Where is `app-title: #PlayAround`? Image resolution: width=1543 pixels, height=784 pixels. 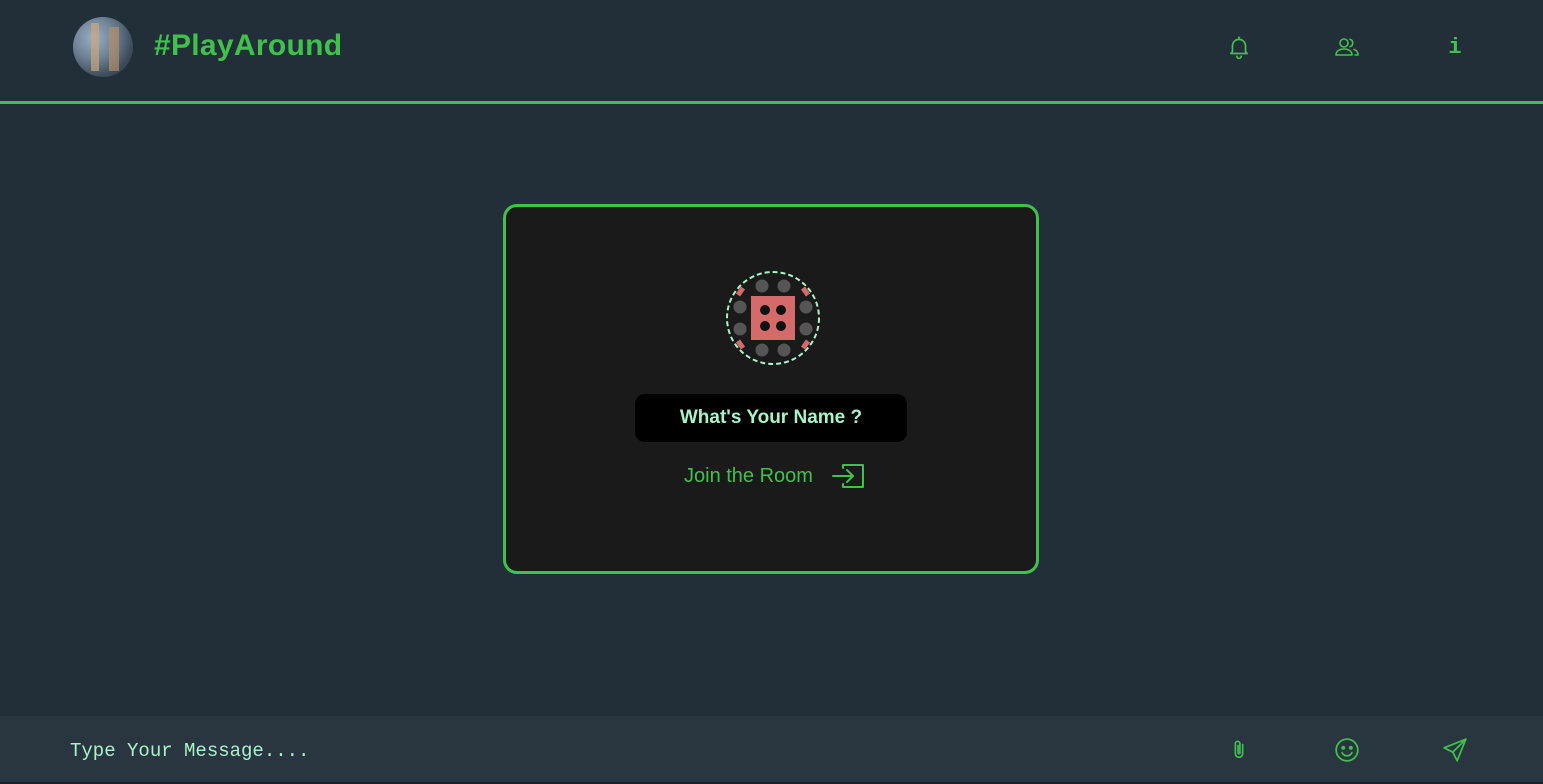 app-title: #PlayAround is located at coordinates (248, 45).